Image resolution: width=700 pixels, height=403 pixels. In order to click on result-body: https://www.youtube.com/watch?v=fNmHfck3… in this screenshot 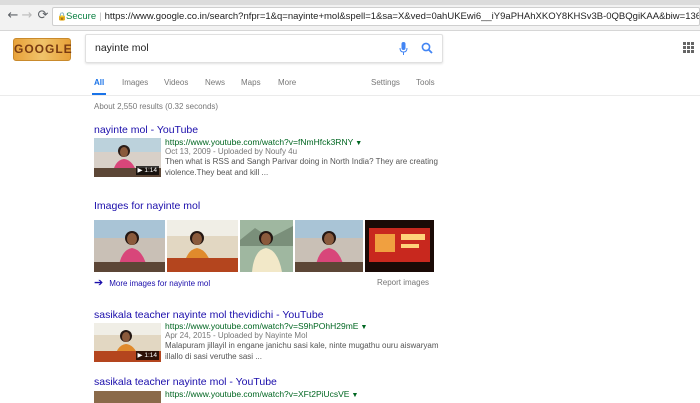, I will do `click(310, 157)`.